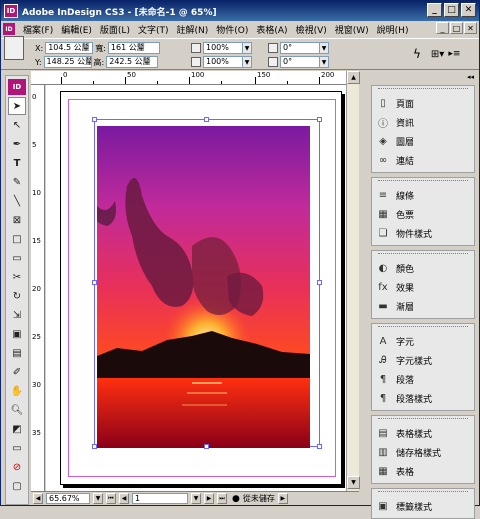 The width and height of the screenshot is (480, 519). I want to click on maximize-button: □, so click(451, 10).